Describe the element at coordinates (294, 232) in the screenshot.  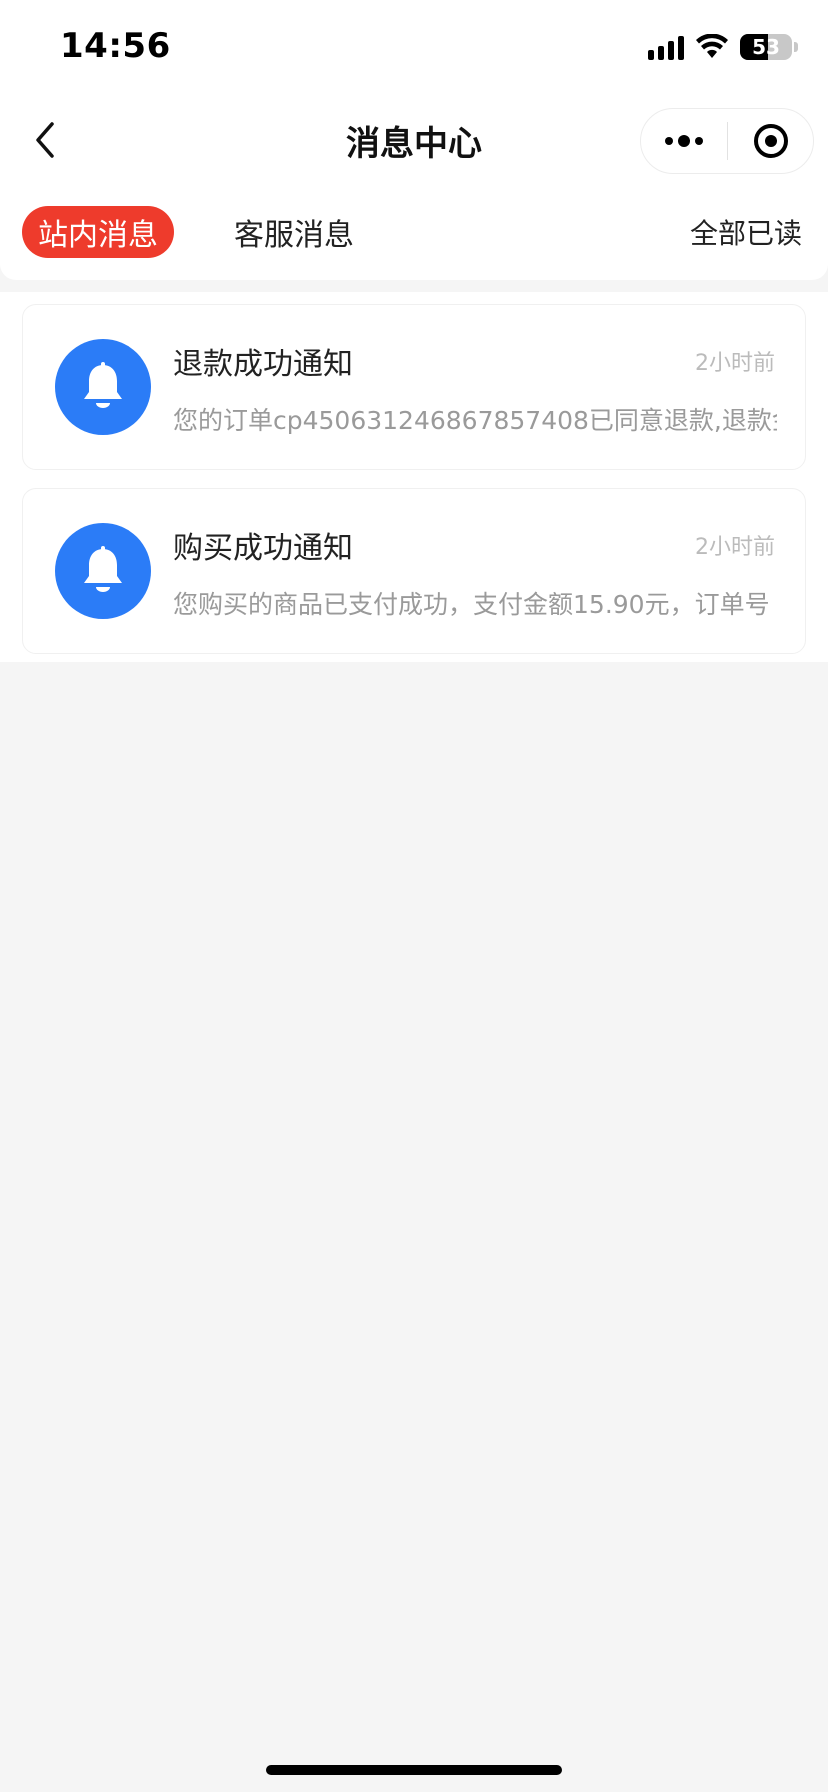
I see `tab-service-messages: 客服消息` at that location.